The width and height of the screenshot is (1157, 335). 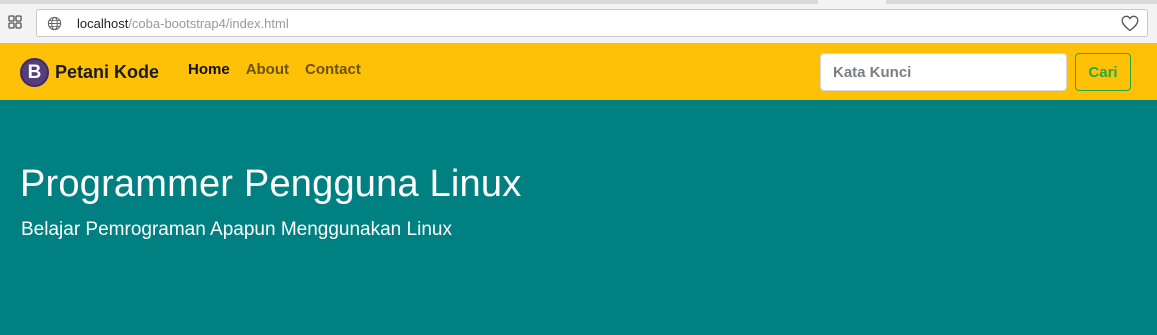 I want to click on brand-name: Petani Kode, so click(x=107, y=71).